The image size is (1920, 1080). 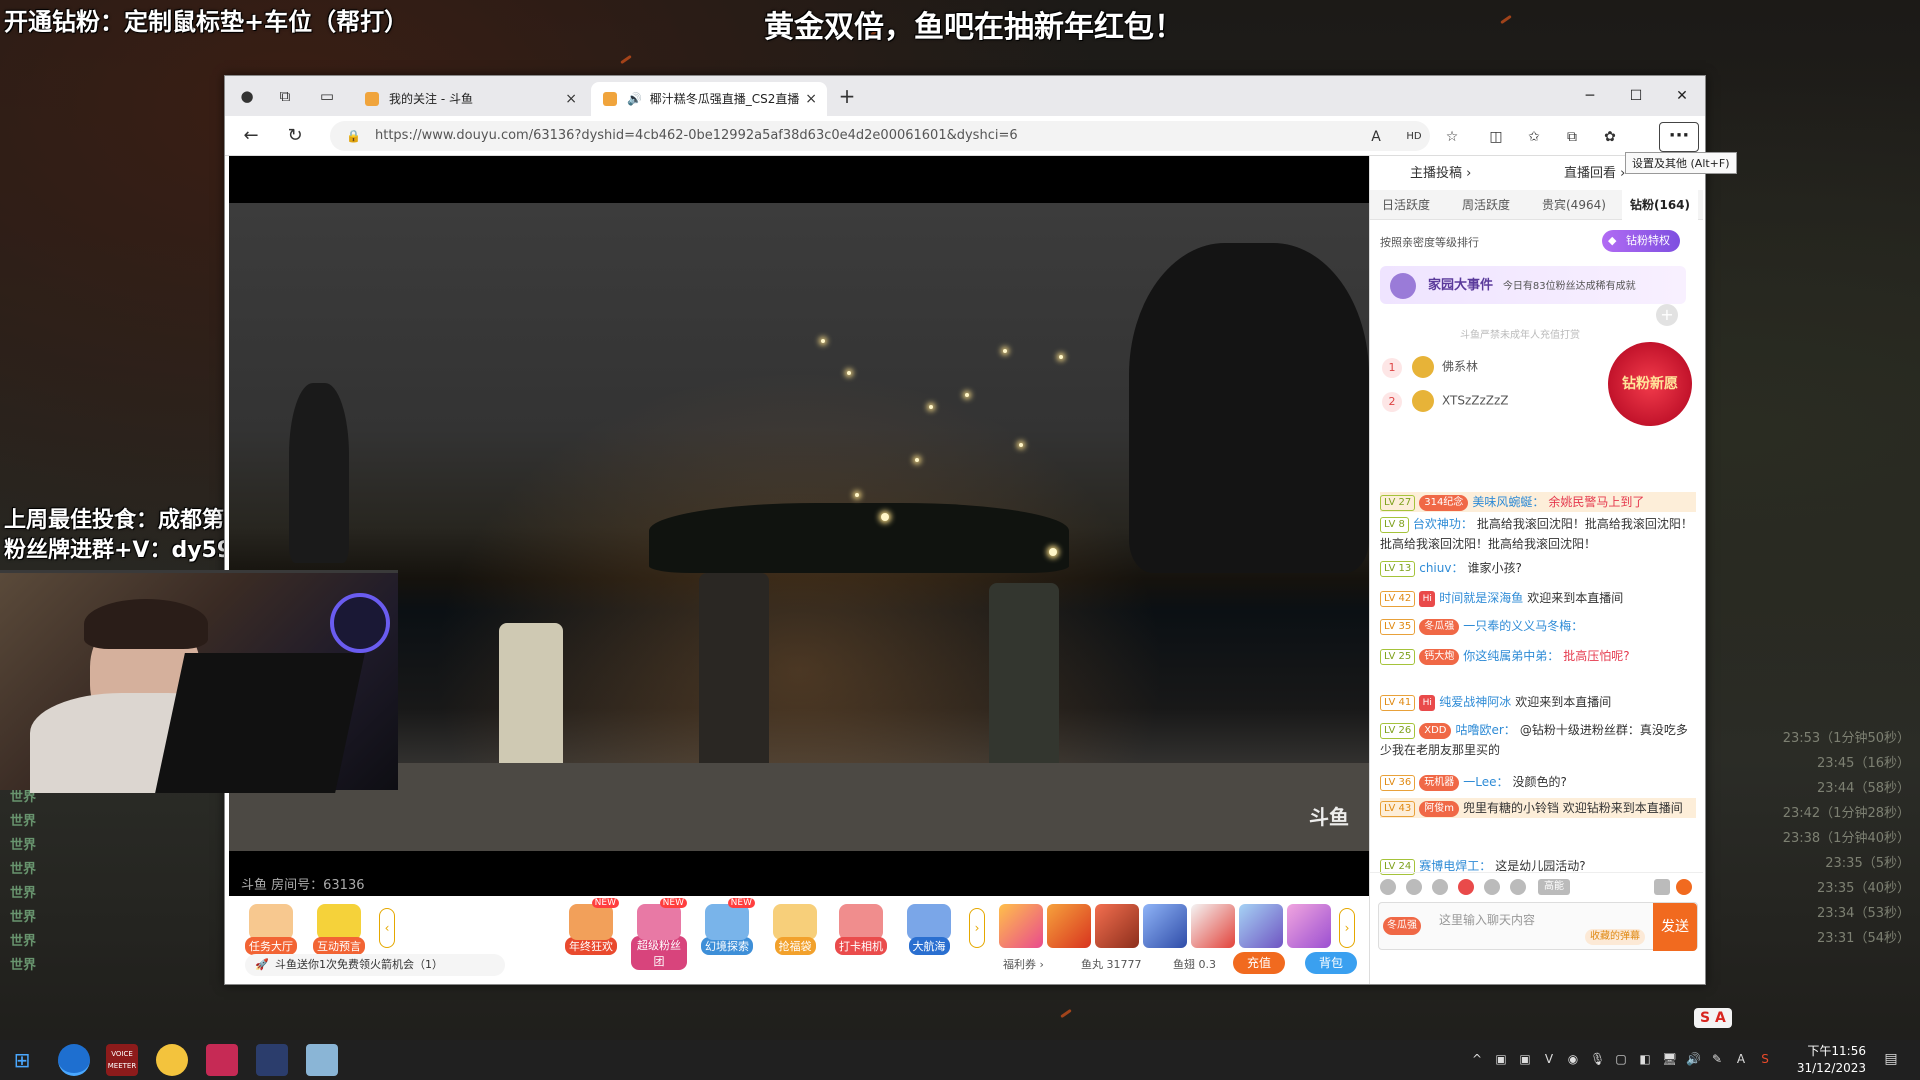 What do you see at coordinates (285, 96) in the screenshot?
I see `workspaces-icon: ⧉` at bounding box center [285, 96].